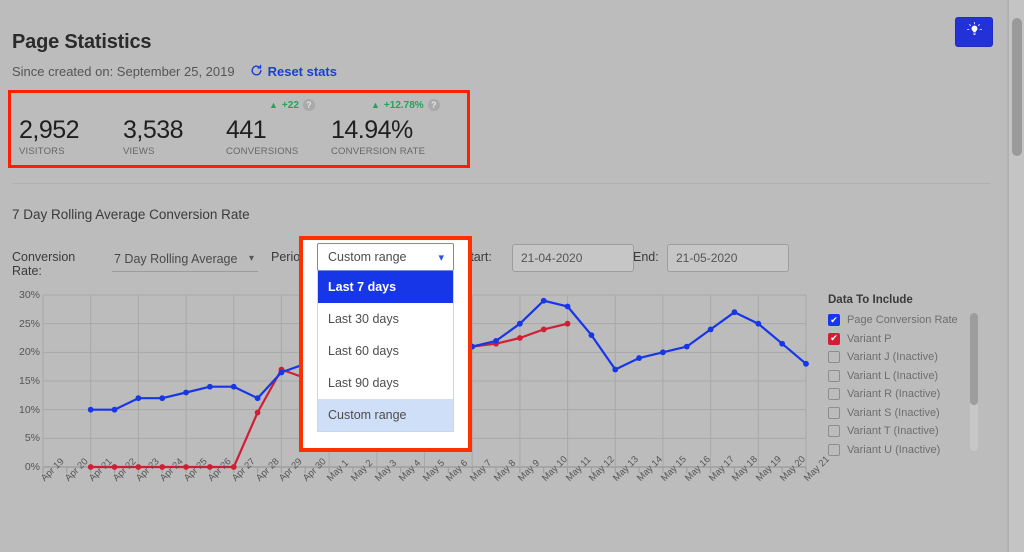 The width and height of the screenshot is (1024, 552). I want to click on y-axis-tick-label: 5%, so click(32, 438).